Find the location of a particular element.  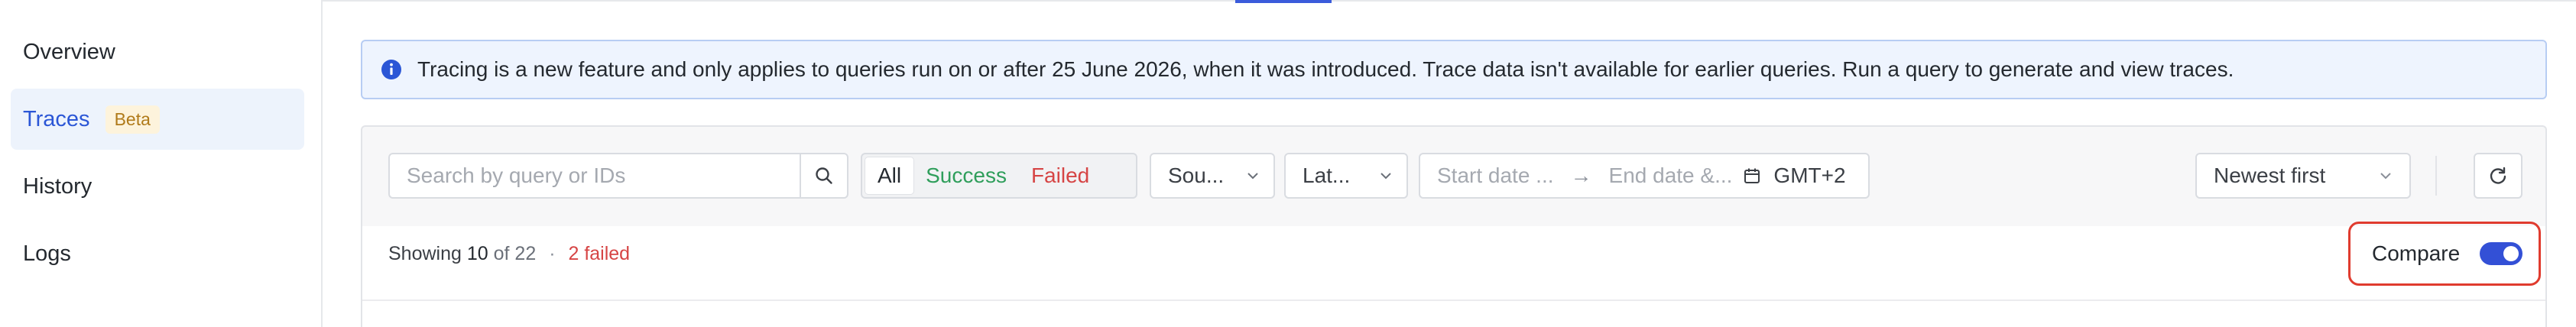

sidebar-item-traces: Traces Beta is located at coordinates (157, 119).